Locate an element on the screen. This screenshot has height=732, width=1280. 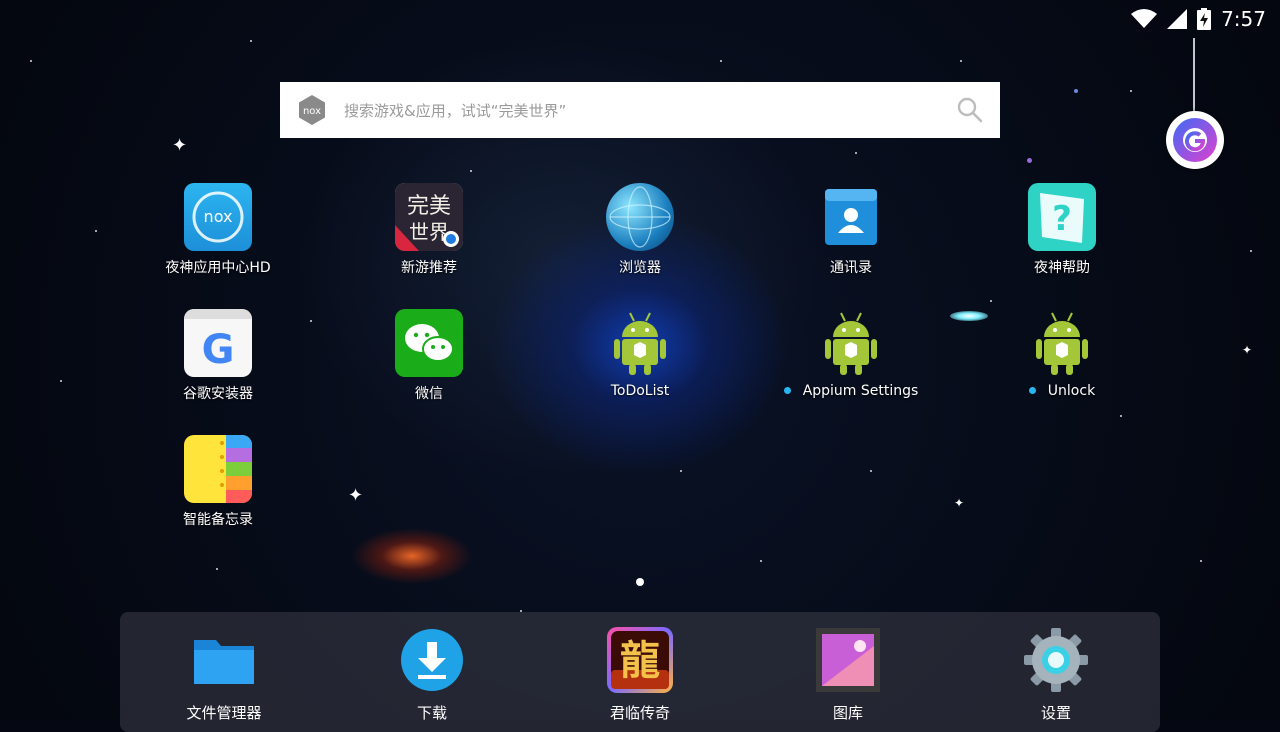
dock: 文件管理器 下载 龍 君临传奇 图库 设置 is located at coordinates (640, 672).